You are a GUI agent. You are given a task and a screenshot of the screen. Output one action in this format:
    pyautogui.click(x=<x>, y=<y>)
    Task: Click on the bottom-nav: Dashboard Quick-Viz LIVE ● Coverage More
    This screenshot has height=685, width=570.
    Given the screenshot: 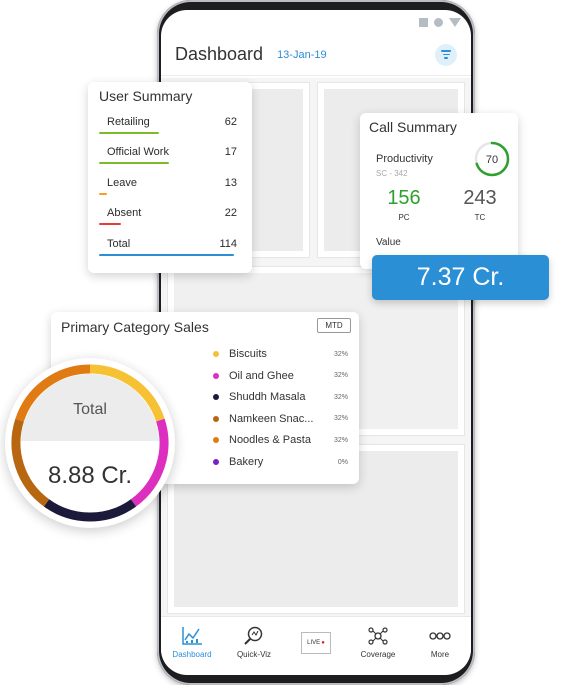 What is the action you would take?
    pyautogui.click(x=316, y=642)
    